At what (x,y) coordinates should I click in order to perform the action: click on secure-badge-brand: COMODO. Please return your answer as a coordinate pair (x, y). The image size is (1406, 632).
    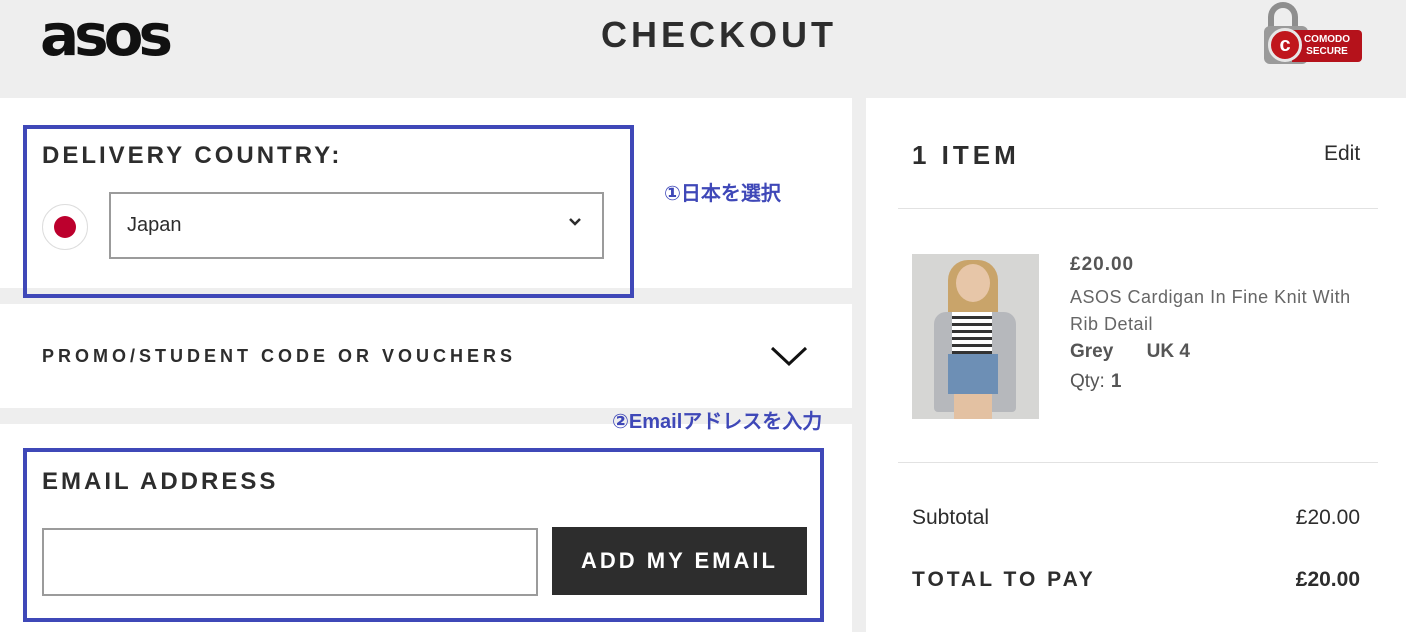
    Looking at the image, I should click on (1327, 39).